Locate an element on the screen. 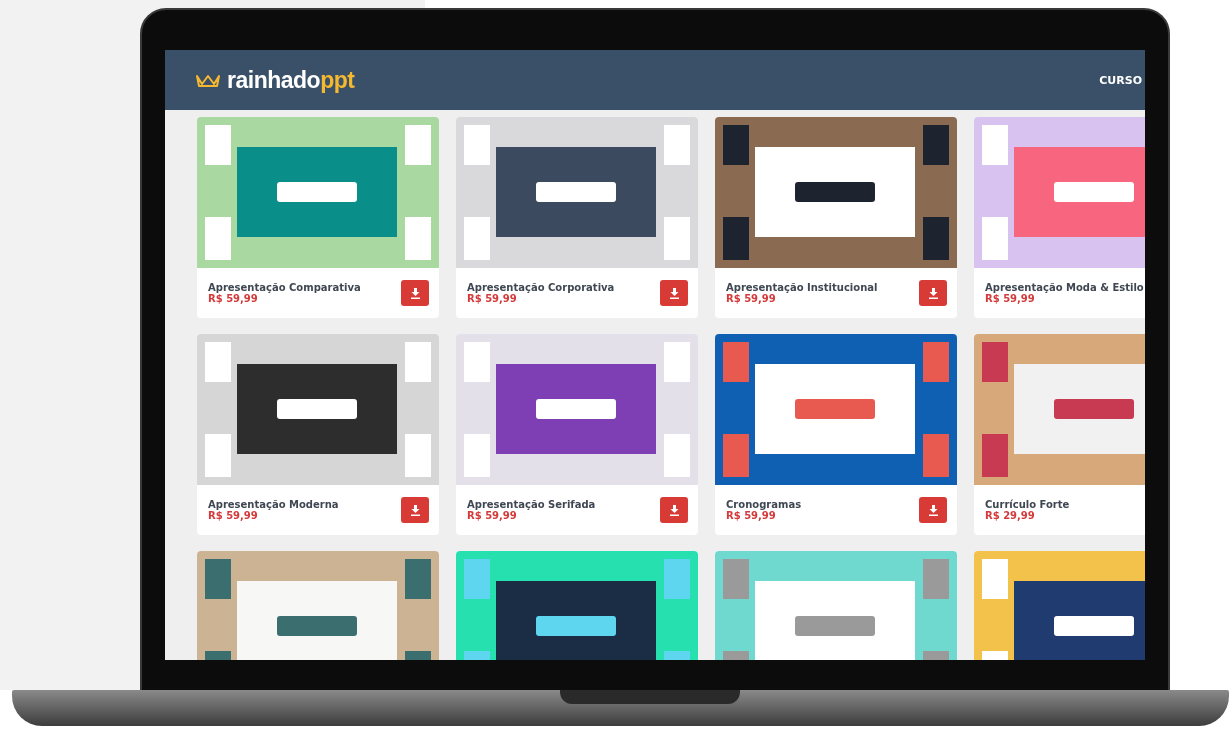 This screenshot has height=730, width=1229. crown-icon is located at coordinates (208, 80).